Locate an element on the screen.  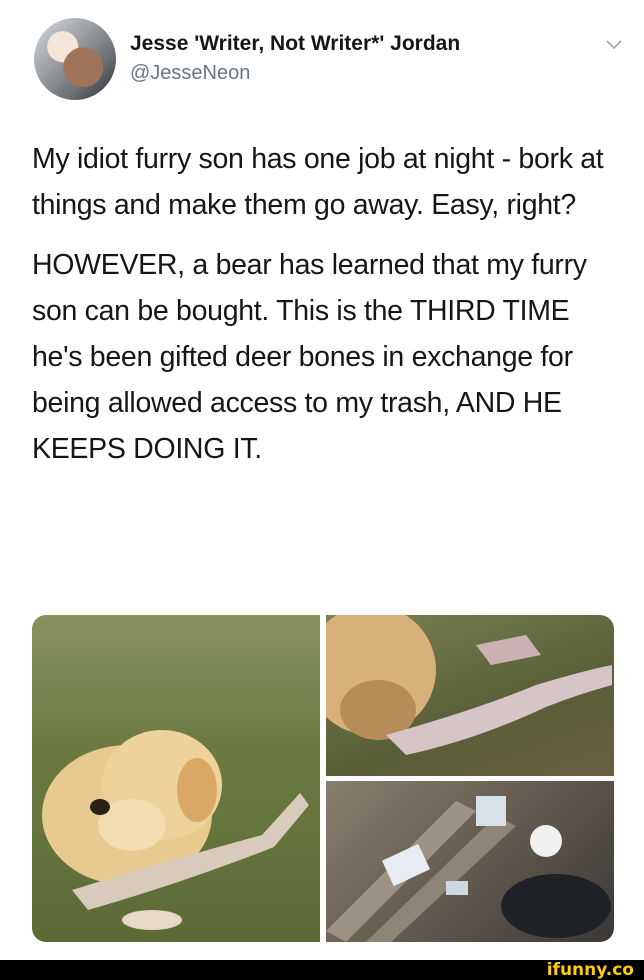
chevron-down-icon is located at coordinates (614, 45).